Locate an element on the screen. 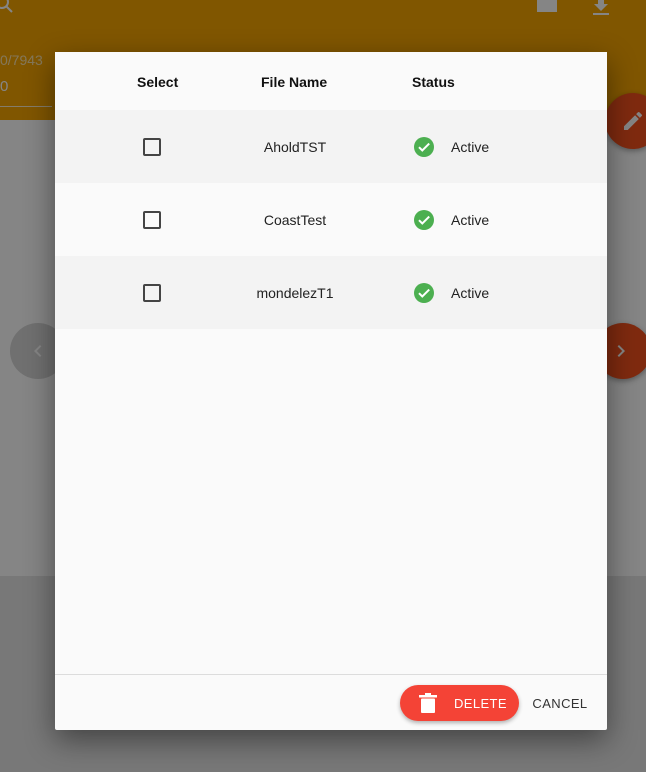 Image resolution: width=646 pixels, height=772 pixels. trash-icon is located at coordinates (428, 703).